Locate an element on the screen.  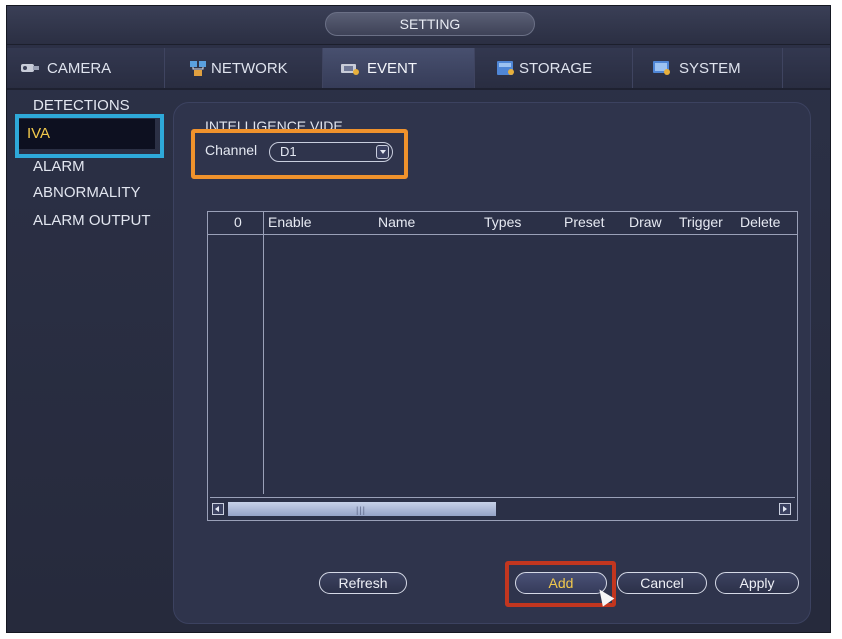
column-header-draw: Draw is located at coordinates (645, 222).